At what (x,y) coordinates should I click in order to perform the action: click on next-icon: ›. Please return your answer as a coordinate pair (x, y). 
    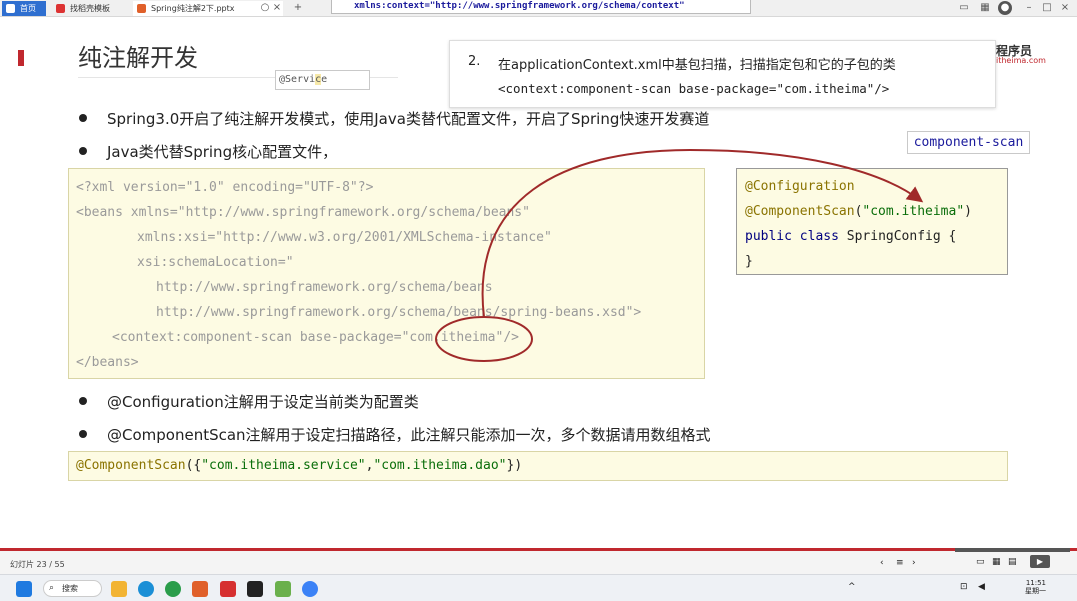
    Looking at the image, I should click on (914, 563).